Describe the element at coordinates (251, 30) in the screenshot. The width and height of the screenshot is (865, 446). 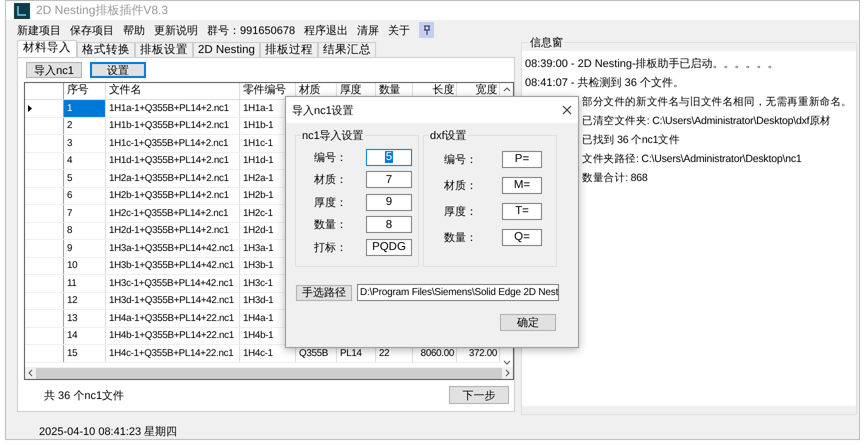
I see `menu-item: 群号：991650678` at that location.